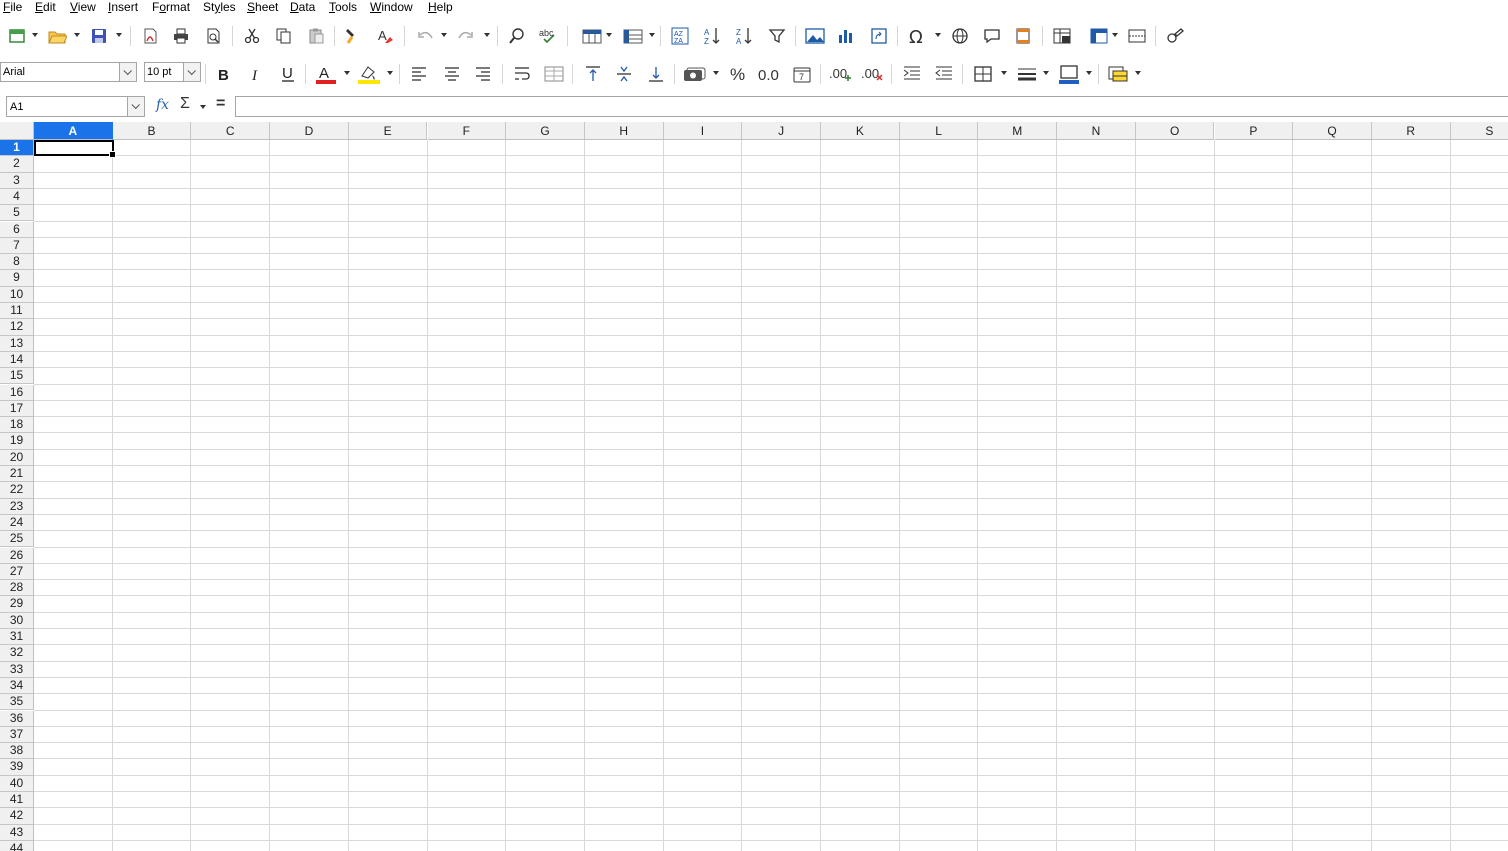  What do you see at coordinates (944, 74) in the screenshot?
I see `decrease-indent-icon` at bounding box center [944, 74].